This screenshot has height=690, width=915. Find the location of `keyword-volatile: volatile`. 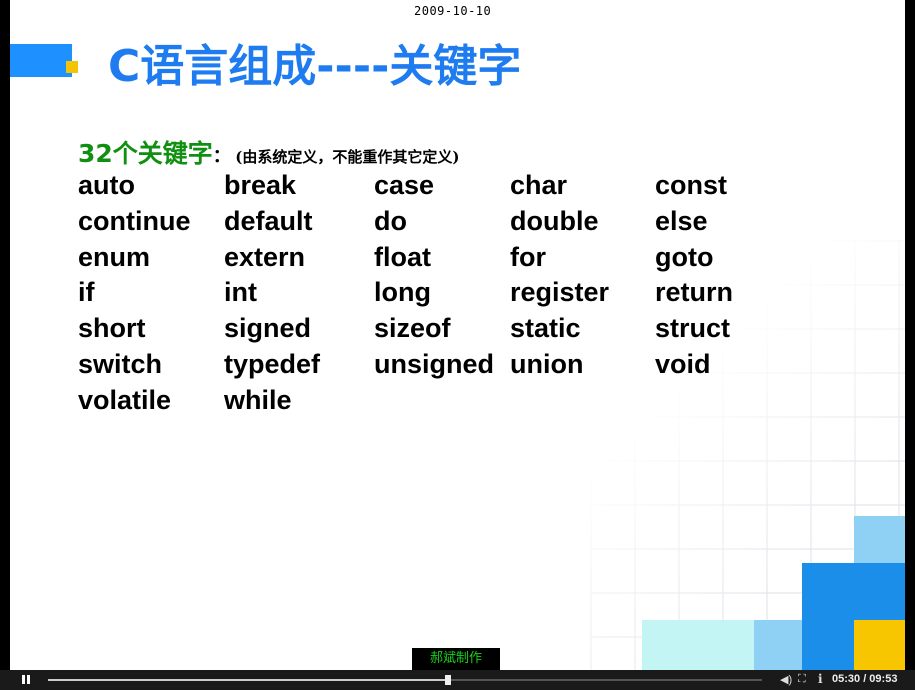

keyword-volatile: volatile is located at coordinates (125, 399).